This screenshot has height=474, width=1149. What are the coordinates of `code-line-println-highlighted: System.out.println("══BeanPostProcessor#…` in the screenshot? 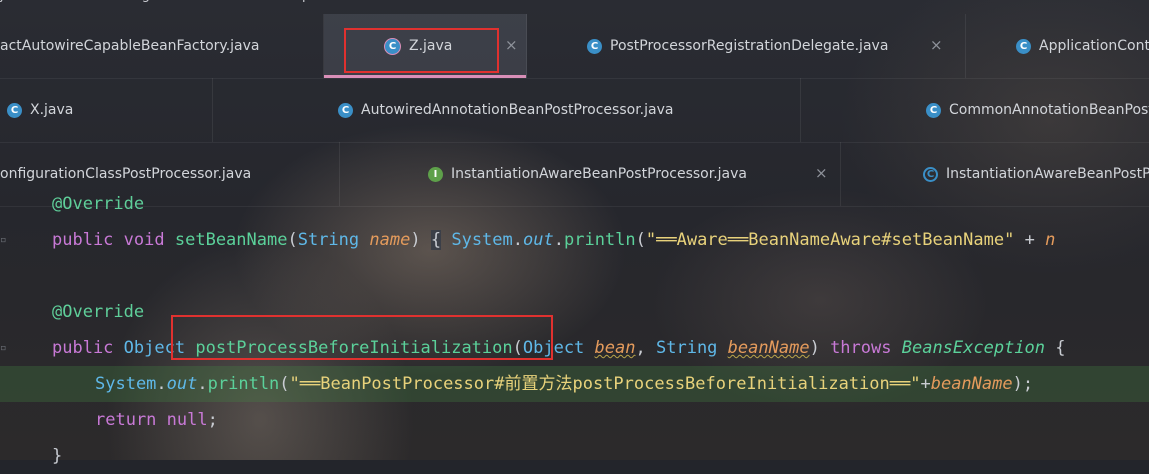 It's located at (574, 384).